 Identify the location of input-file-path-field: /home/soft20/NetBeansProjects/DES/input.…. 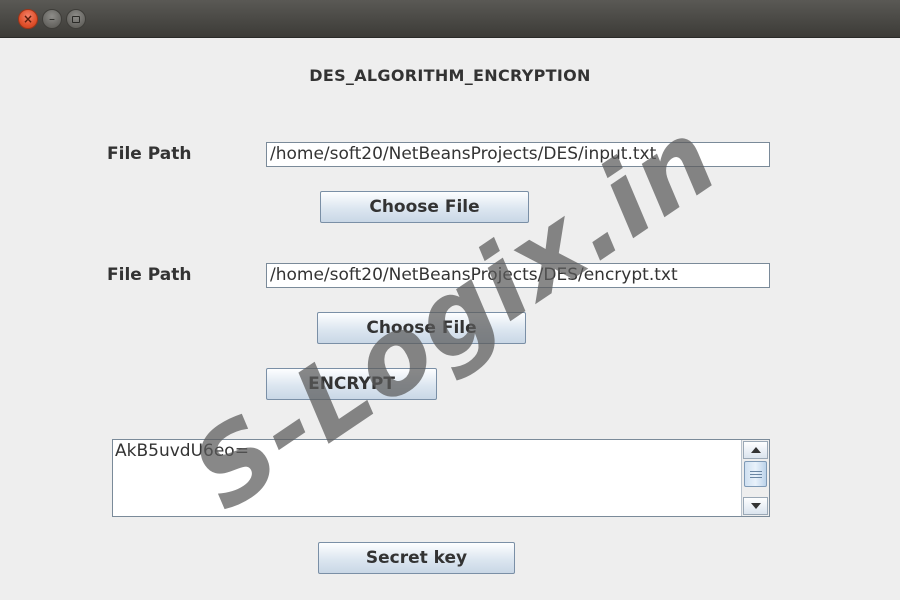
(518, 154).